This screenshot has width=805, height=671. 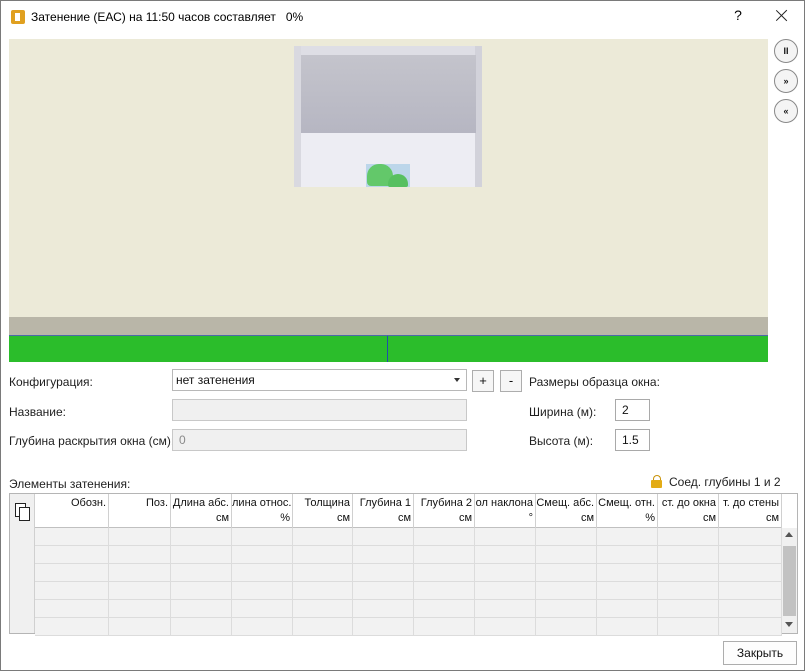 What do you see at coordinates (319, 440) in the screenshot?
I see `depth-field: 0` at bounding box center [319, 440].